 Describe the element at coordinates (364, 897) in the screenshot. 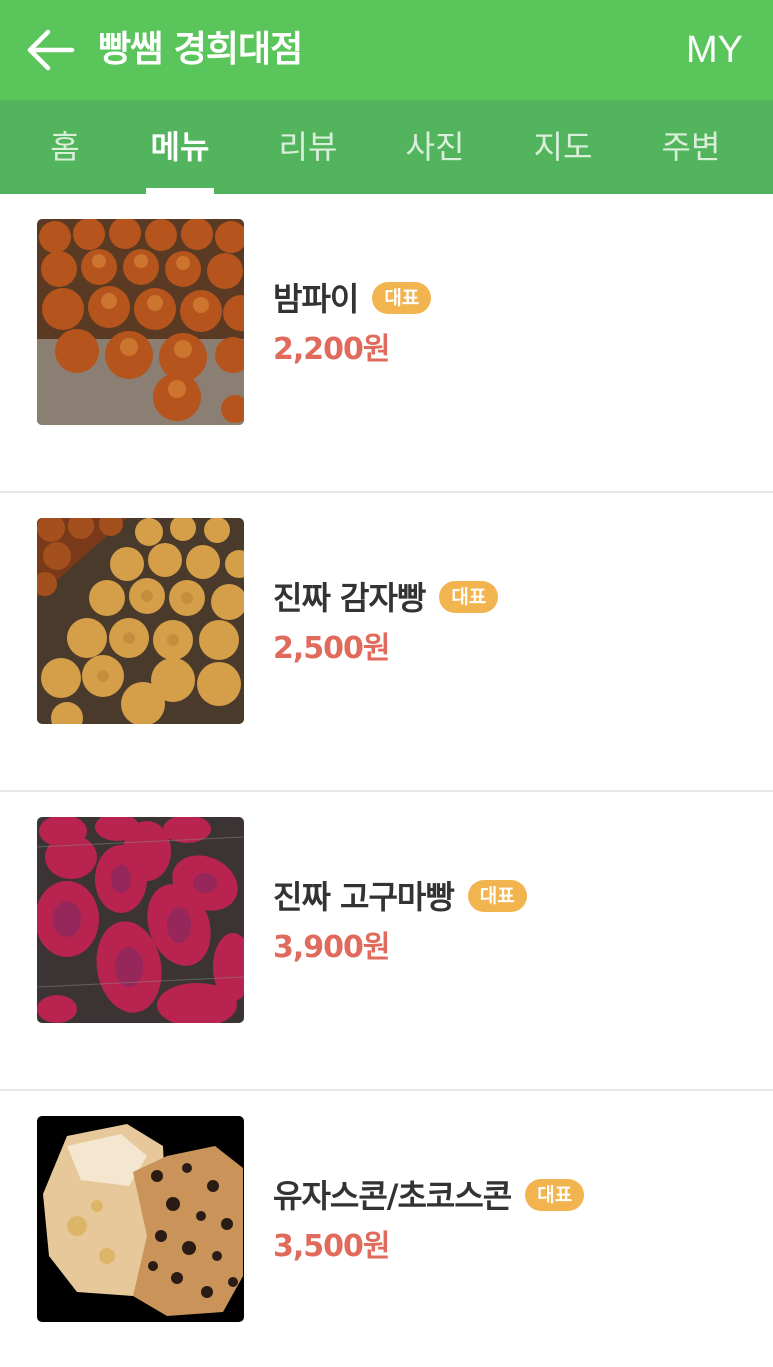

I see `menu-item-name: 진짜 고구마빵` at that location.